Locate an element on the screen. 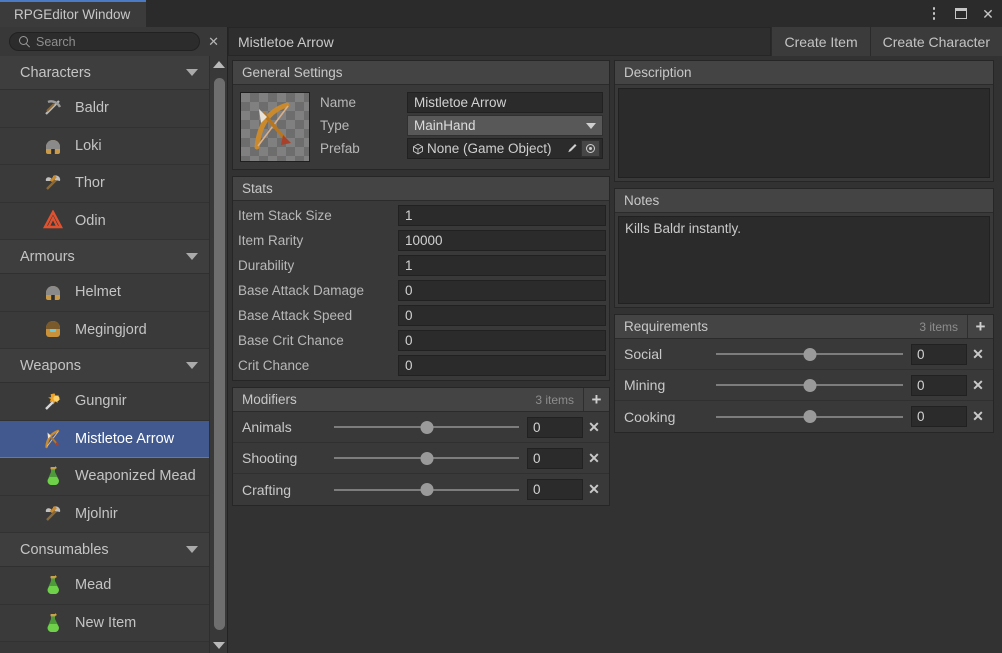 The height and width of the screenshot is (653, 1002). list-item: Baldr is located at coordinates (105, 109).